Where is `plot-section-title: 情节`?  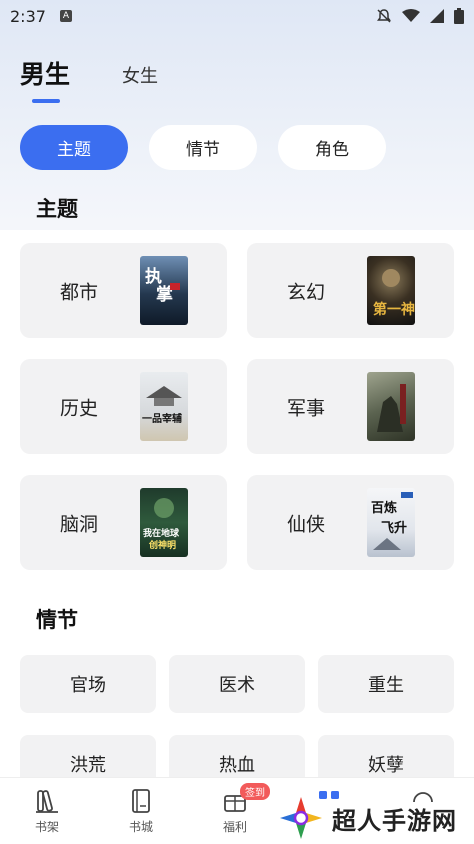
plot-section-title: 情节 is located at coordinates (57, 620).